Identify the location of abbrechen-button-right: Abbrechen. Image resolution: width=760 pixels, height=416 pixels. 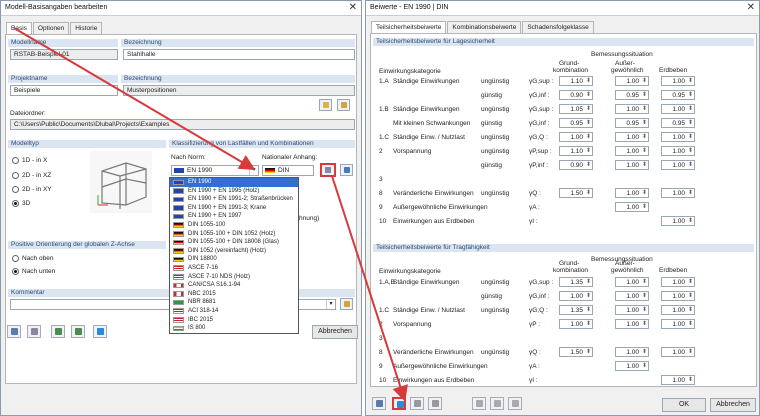
(733, 405).